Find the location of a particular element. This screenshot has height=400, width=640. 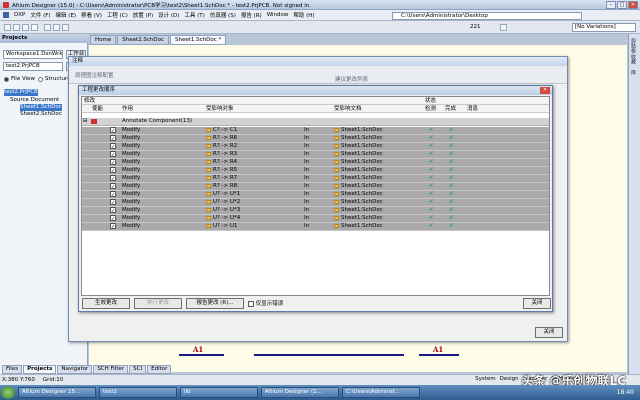

open-icon is located at coordinates (16, 27).